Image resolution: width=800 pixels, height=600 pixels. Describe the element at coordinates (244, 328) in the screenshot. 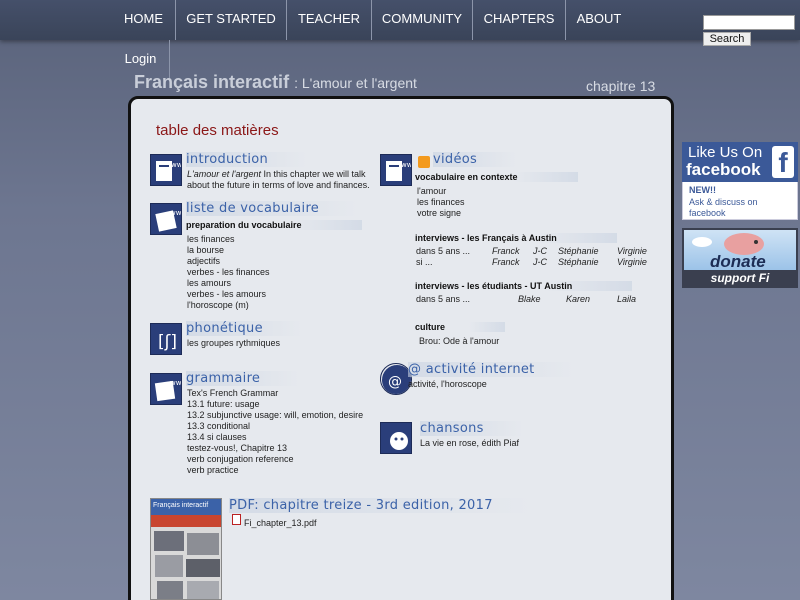

I see `phonetics-heading: phonétique` at that location.